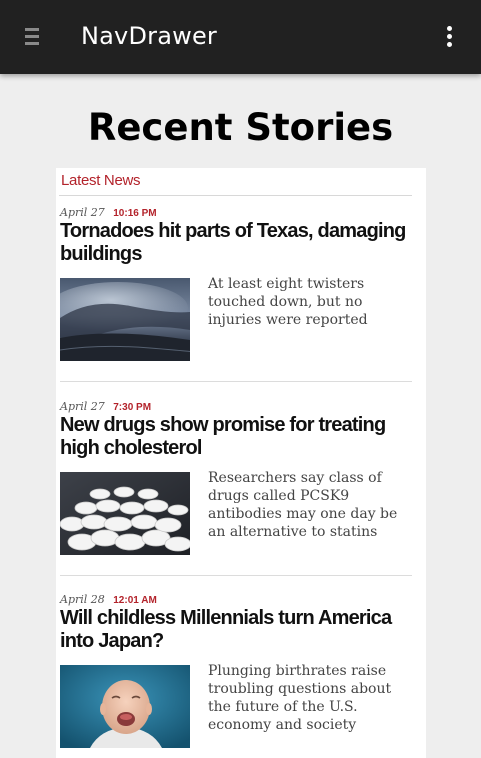 Image resolution: width=481 pixels, height=758 pixels. Describe the element at coordinates (235, 195) in the screenshot. I see `section-divider` at that location.